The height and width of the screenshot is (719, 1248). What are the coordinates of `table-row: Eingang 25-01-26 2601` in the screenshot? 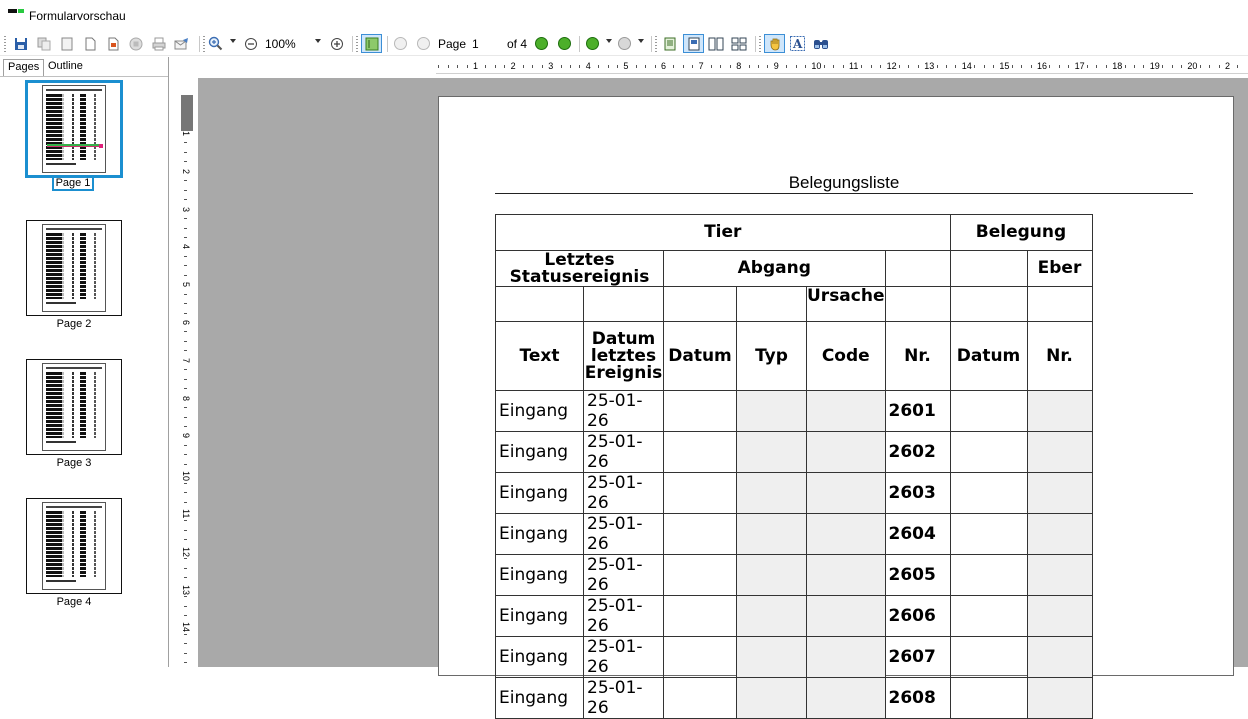 It's located at (794, 411).